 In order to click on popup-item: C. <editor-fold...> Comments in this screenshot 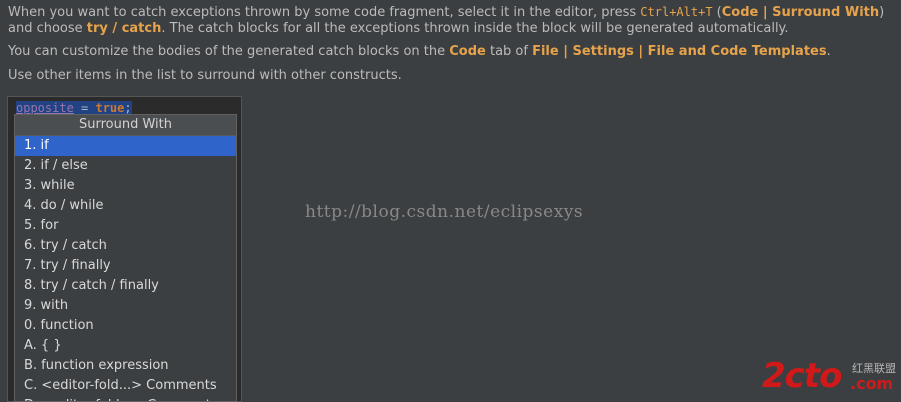, I will do `click(125, 386)`.